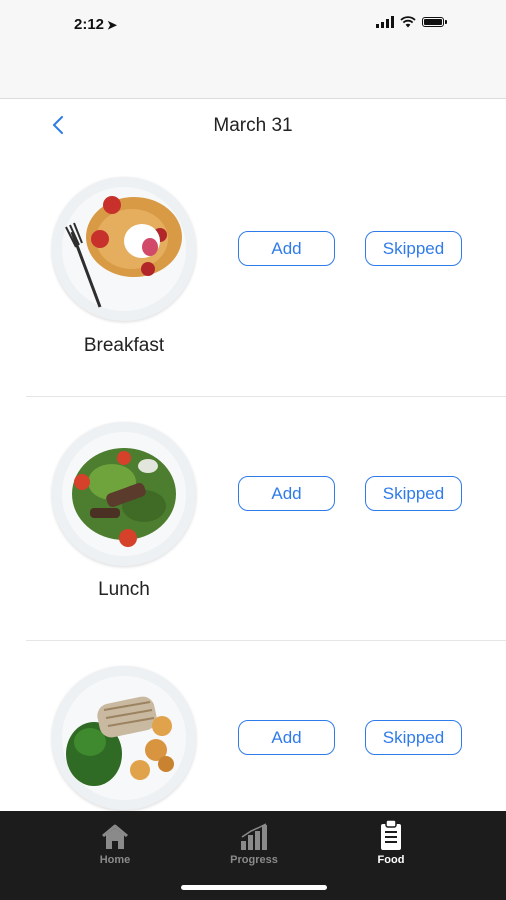 The height and width of the screenshot is (900, 506). I want to click on add-lunch-button: Add, so click(286, 493).